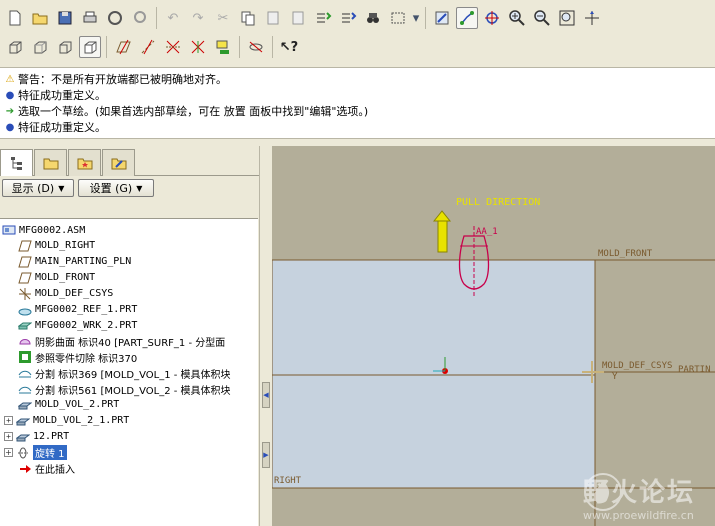 This screenshot has height=526, width=715. What do you see at coordinates (223, 18) in the screenshot?
I see `cut-icon: ✂` at bounding box center [223, 18].